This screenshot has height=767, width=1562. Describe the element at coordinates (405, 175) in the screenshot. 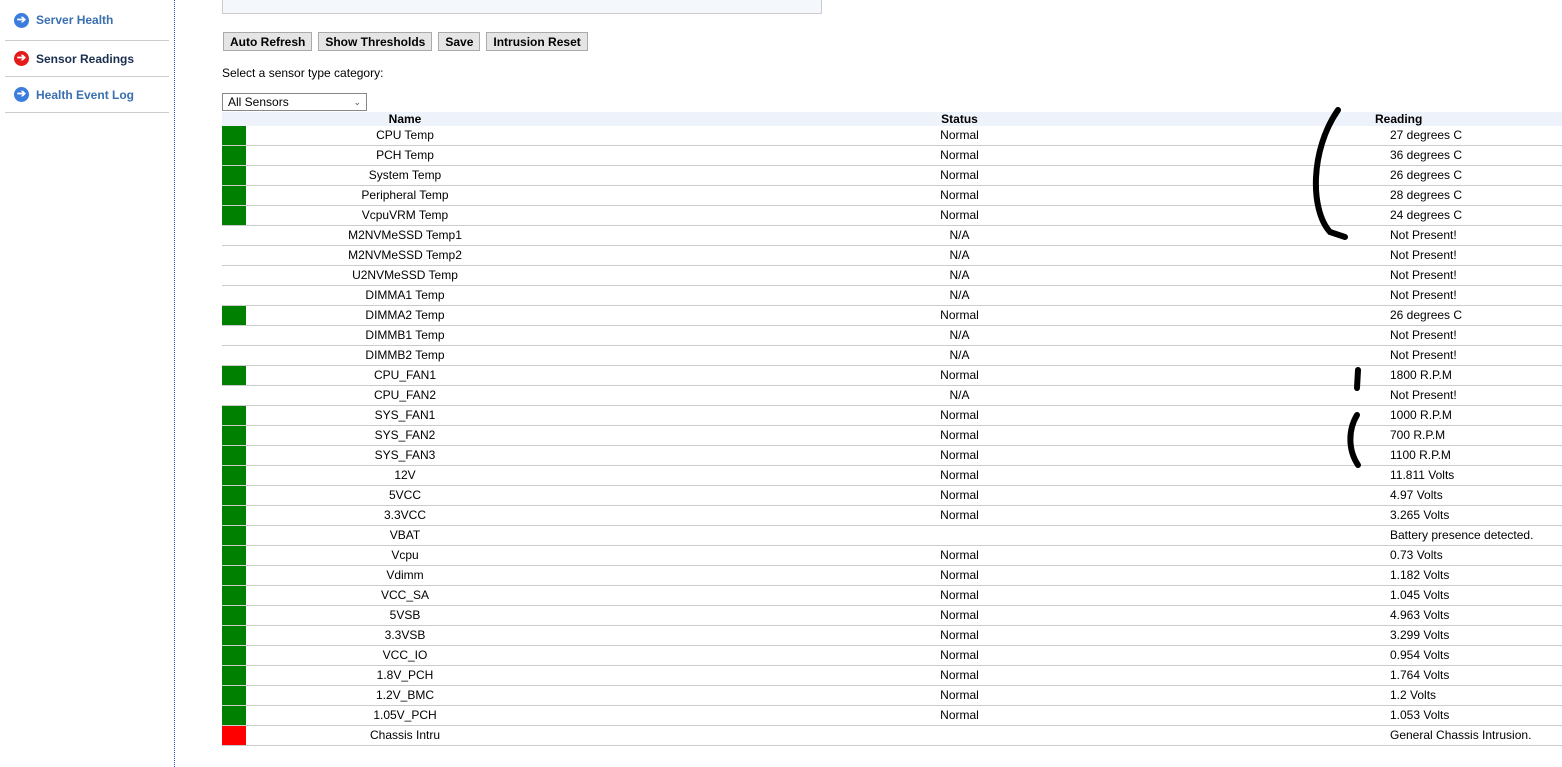

I see `sensor-name: System Temp` at that location.